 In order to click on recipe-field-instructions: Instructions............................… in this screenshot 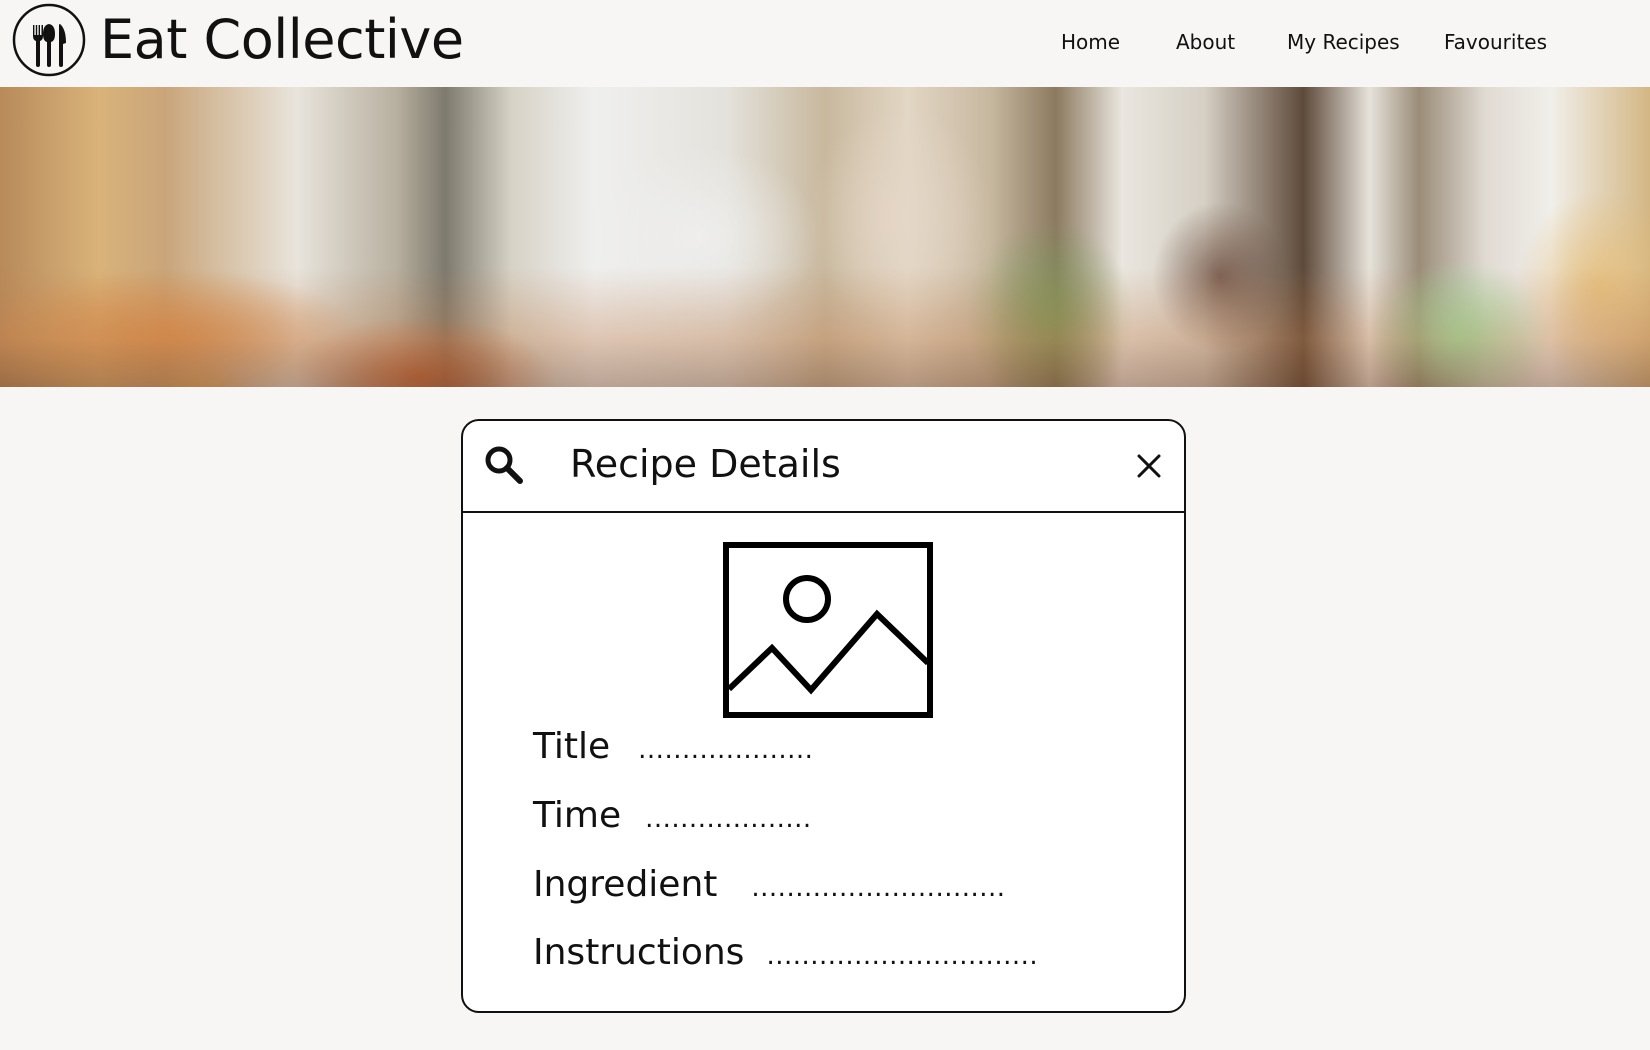, I will do `click(785, 954)`.